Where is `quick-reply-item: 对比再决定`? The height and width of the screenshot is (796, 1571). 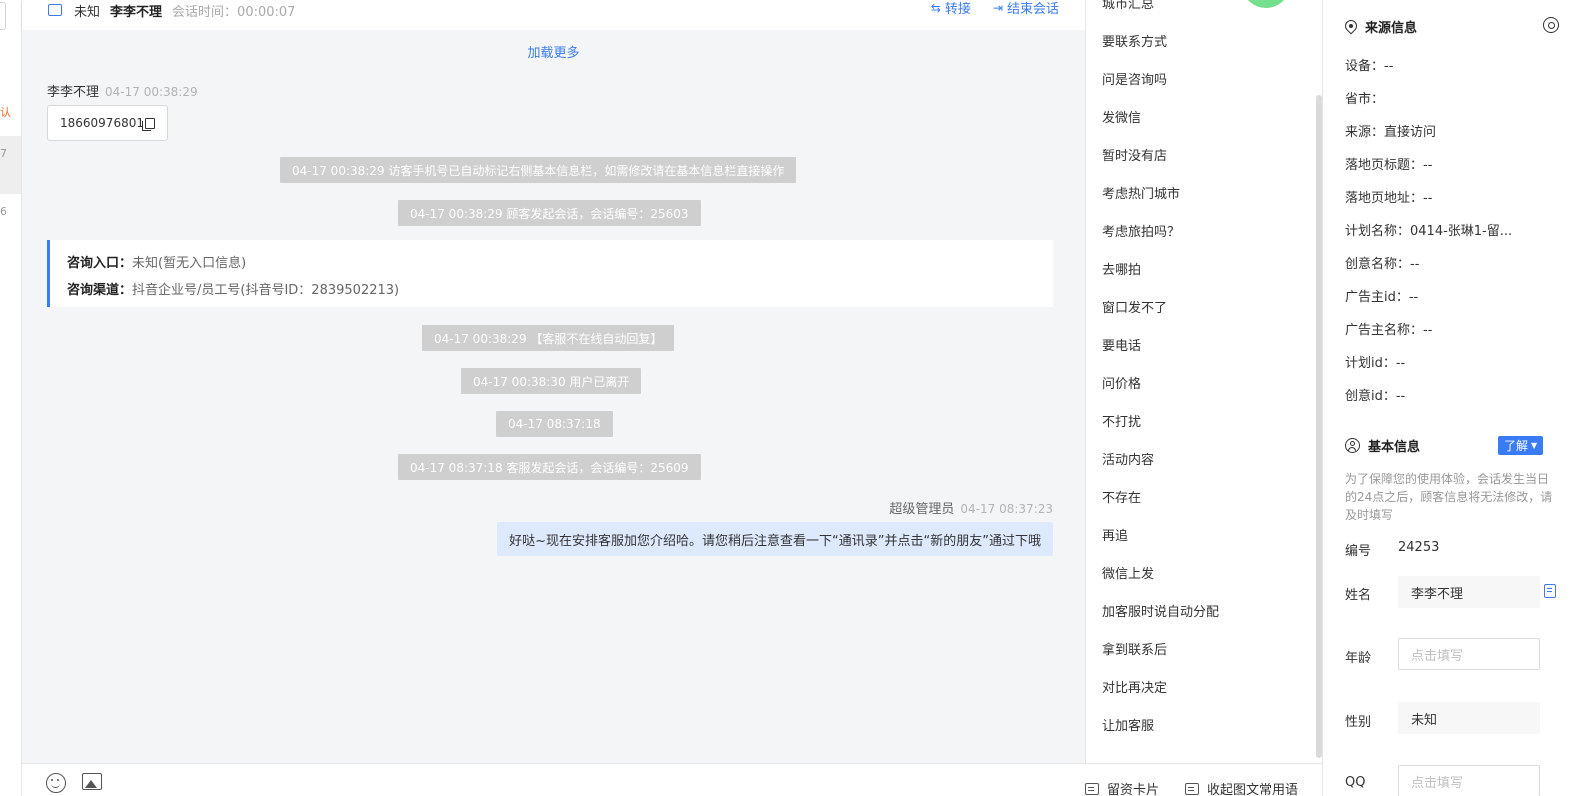 quick-reply-item: 对比再决定 is located at coordinates (1134, 686).